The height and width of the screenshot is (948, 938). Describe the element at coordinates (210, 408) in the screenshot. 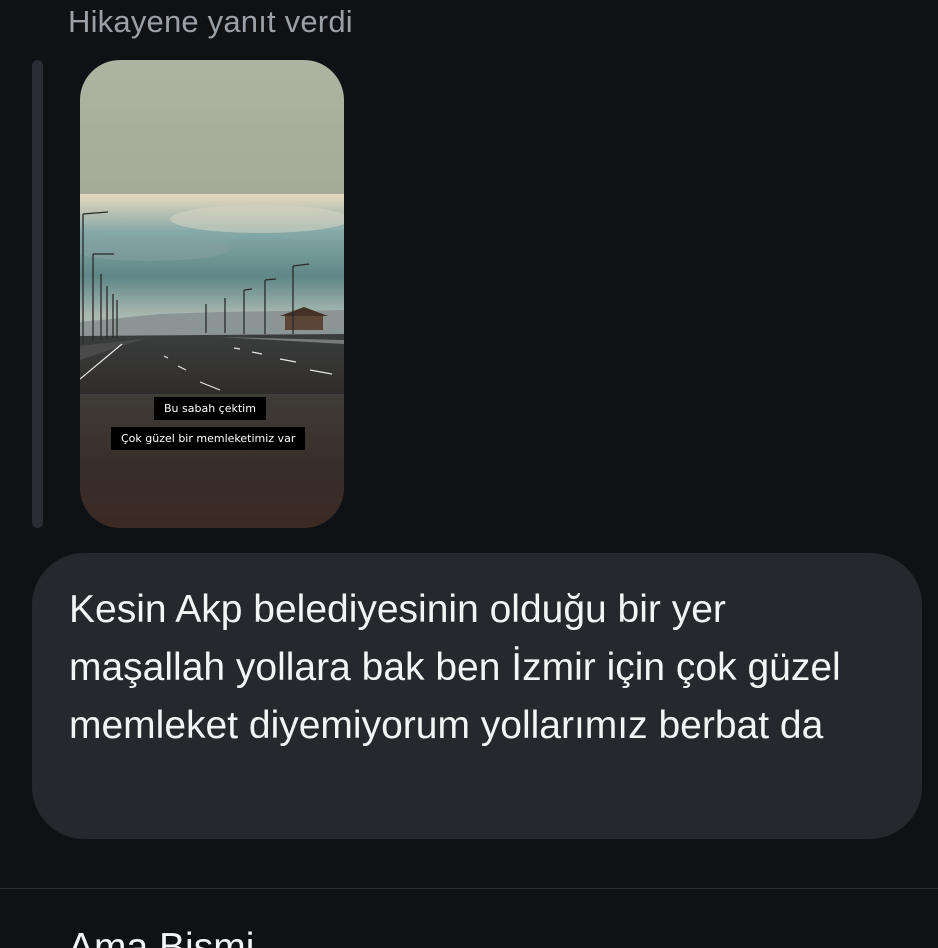

I see `story-caption: Bu sabah çektim` at that location.